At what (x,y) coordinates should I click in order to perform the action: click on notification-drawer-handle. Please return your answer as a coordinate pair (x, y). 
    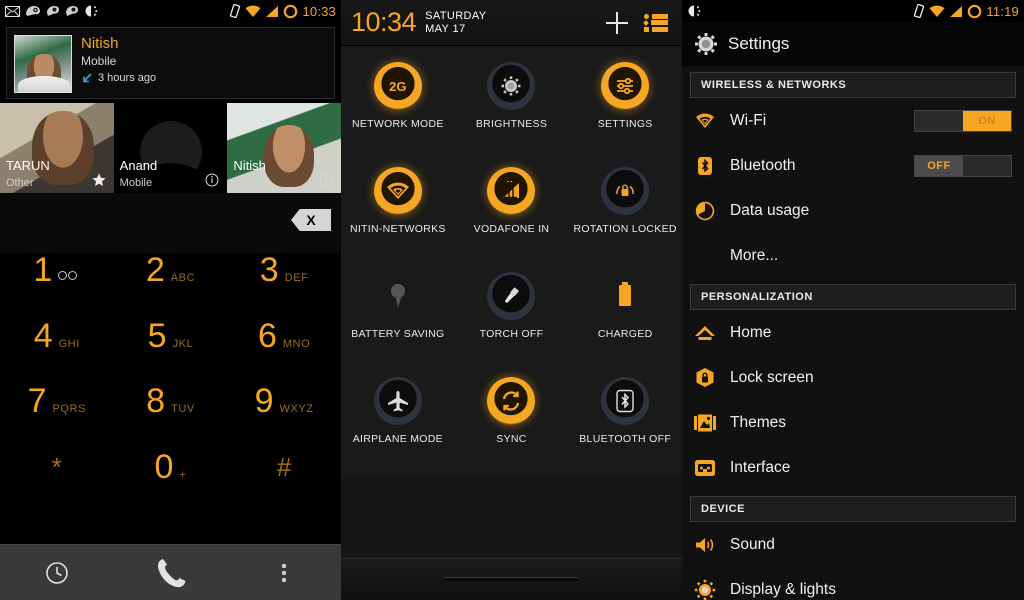
    Looking at the image, I should click on (511, 579).